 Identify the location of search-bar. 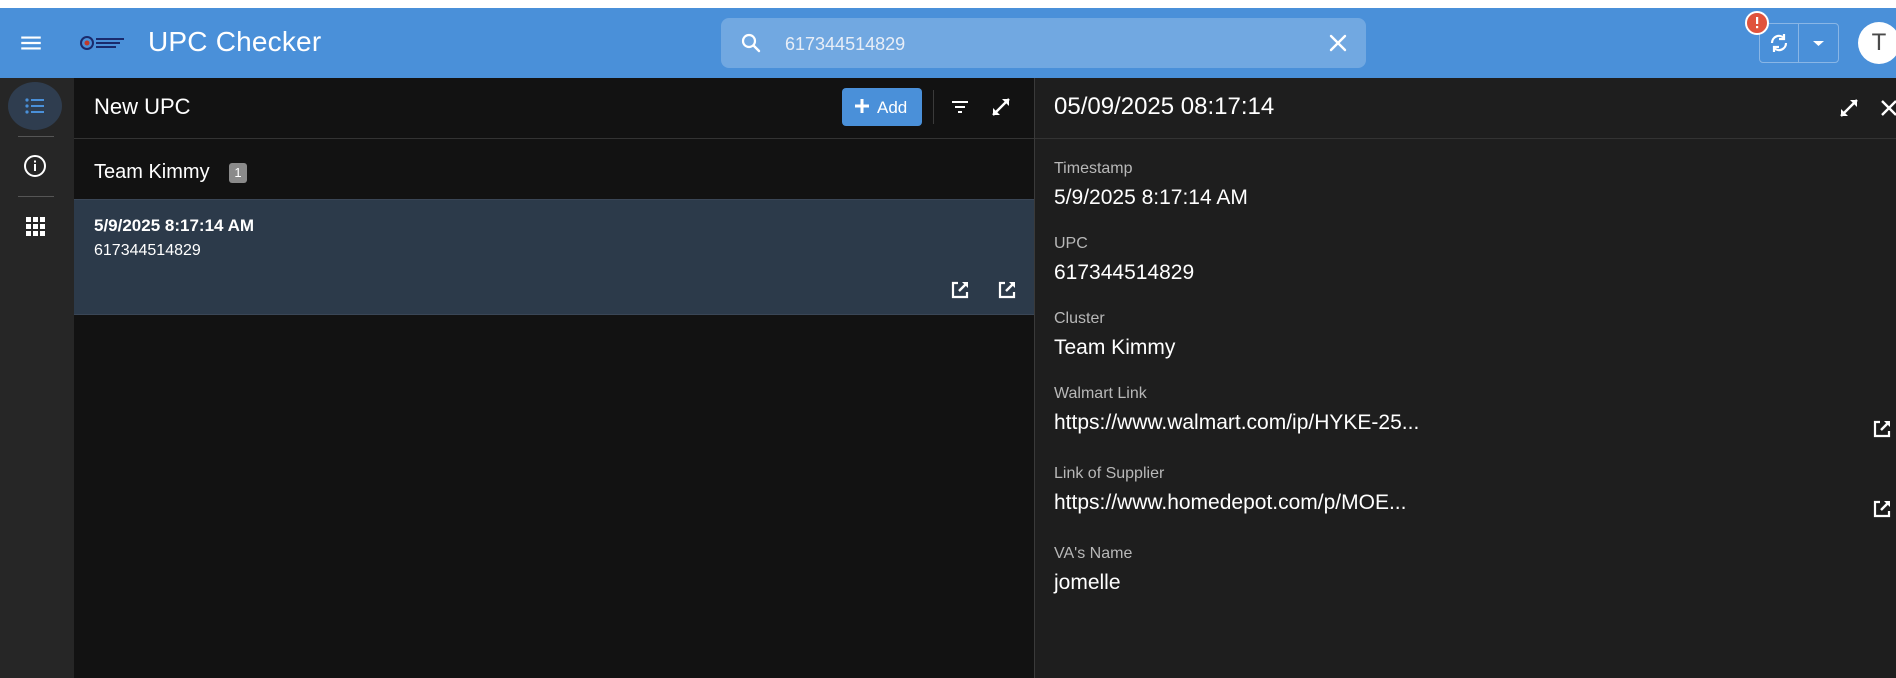
(1043, 43).